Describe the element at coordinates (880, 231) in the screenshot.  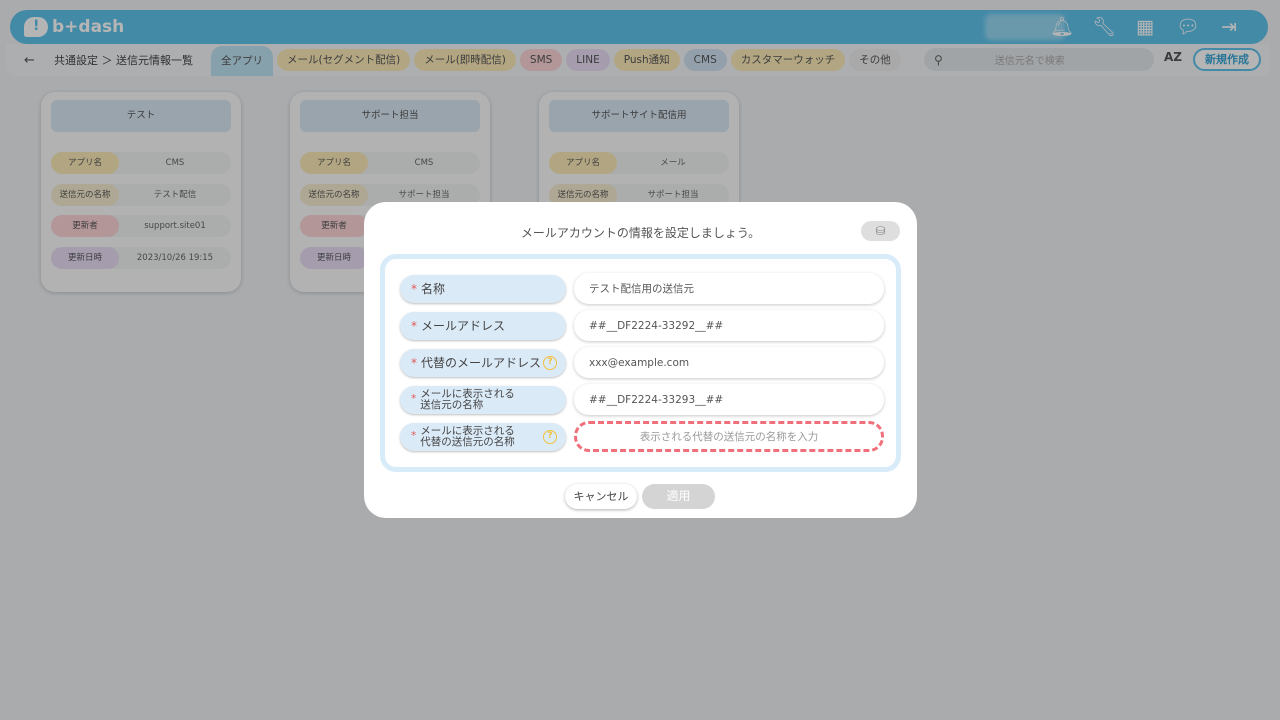
I see `database-icon: ⛁` at that location.